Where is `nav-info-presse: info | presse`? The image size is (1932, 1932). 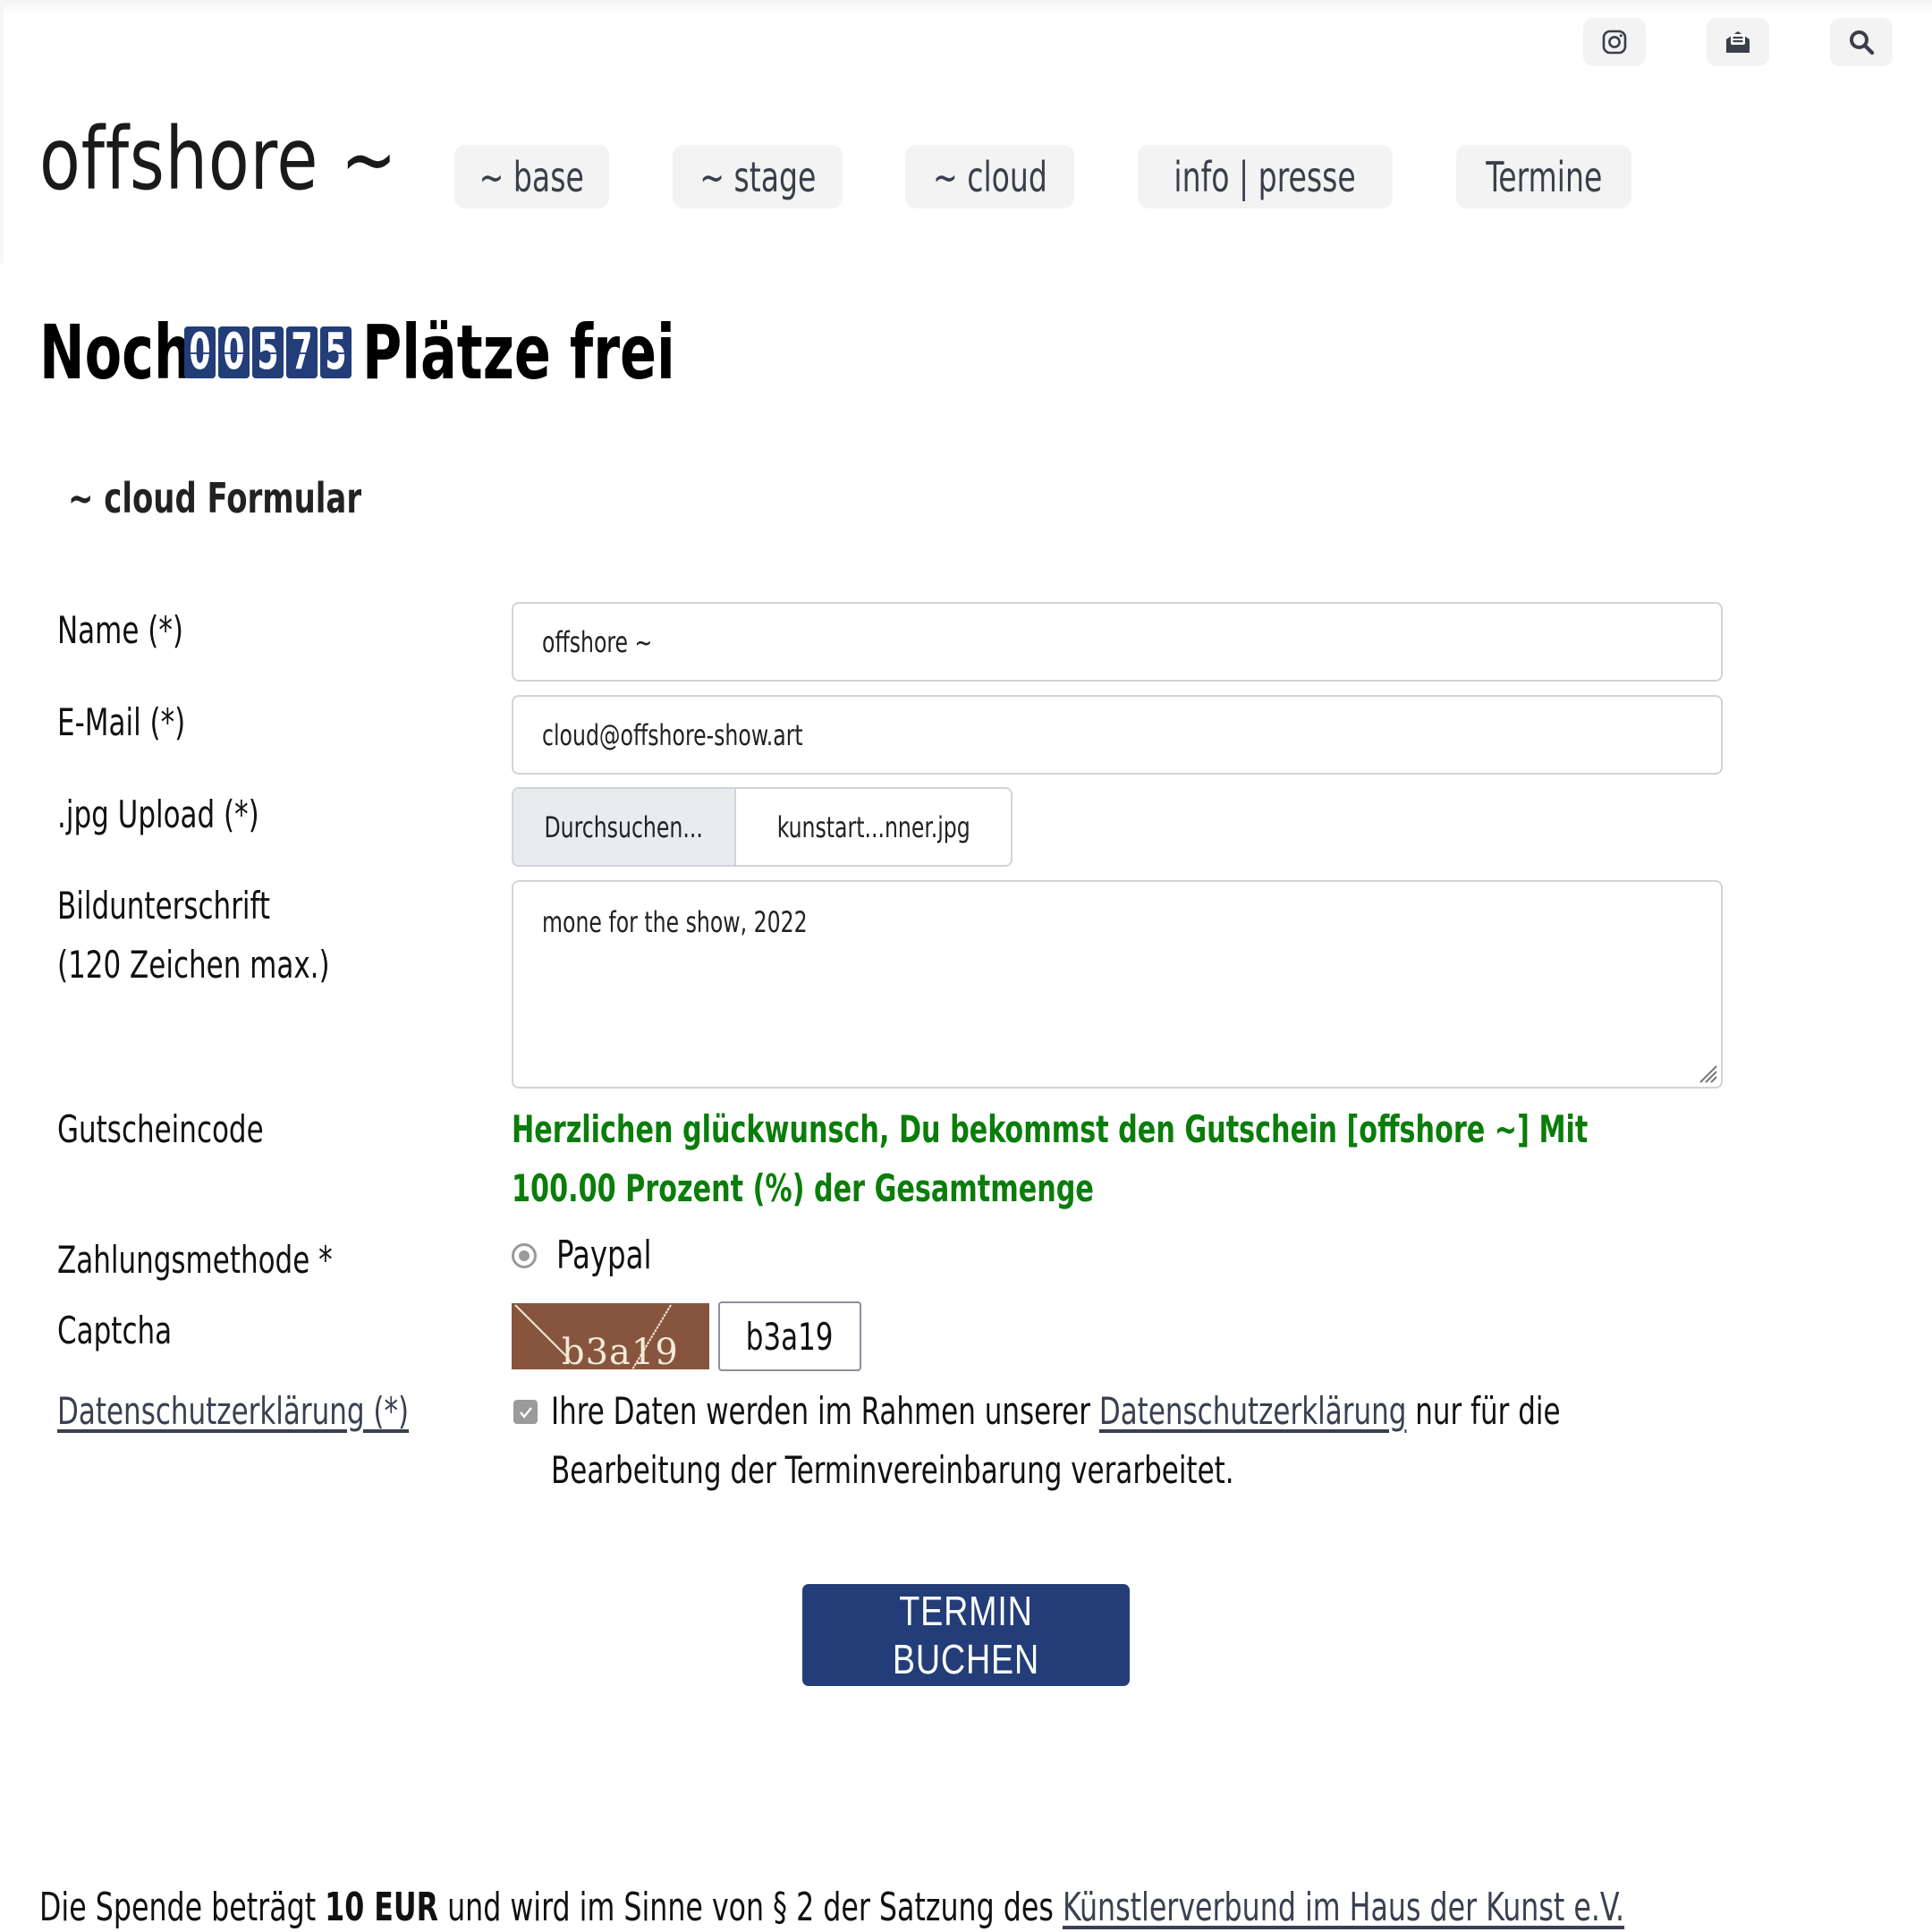
nav-info-presse: info | presse is located at coordinates (1265, 176).